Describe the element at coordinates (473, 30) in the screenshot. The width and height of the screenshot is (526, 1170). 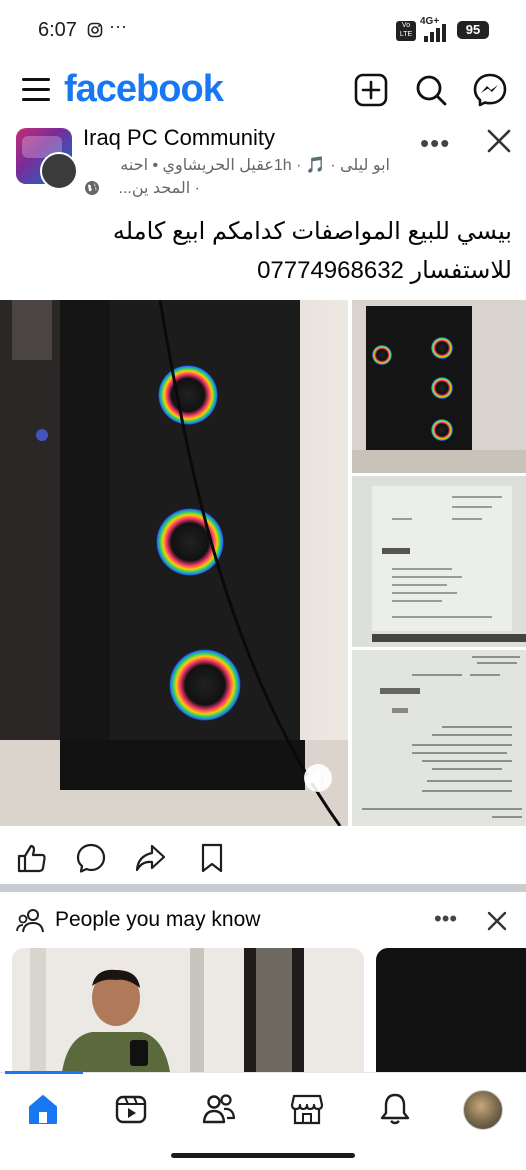
I see `battery-indicator: 95` at that location.